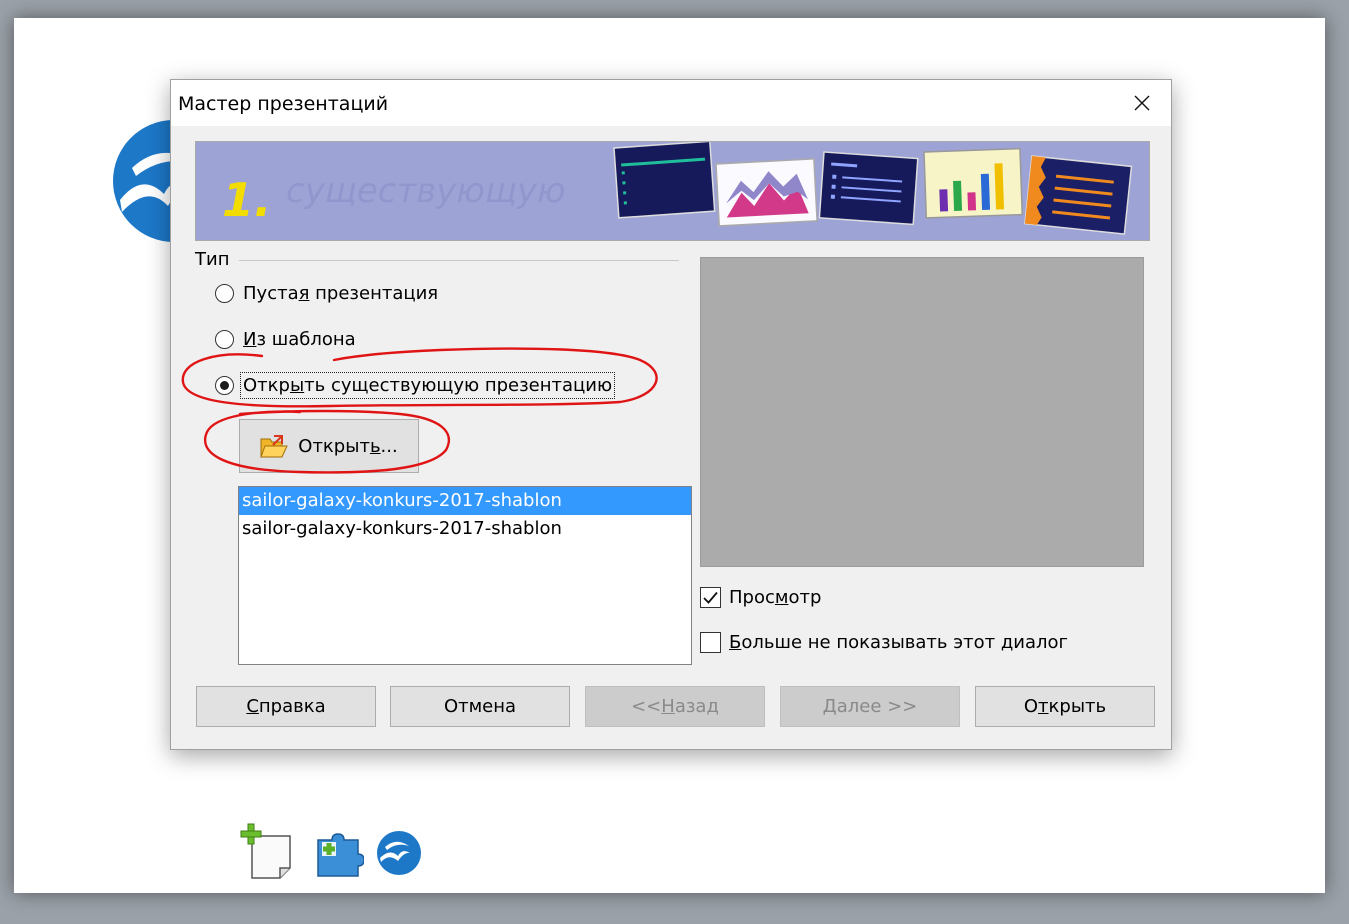 The image size is (1349, 924). Describe the element at coordinates (870, 706) in the screenshot. I see `next-button: Далее >>` at that location.